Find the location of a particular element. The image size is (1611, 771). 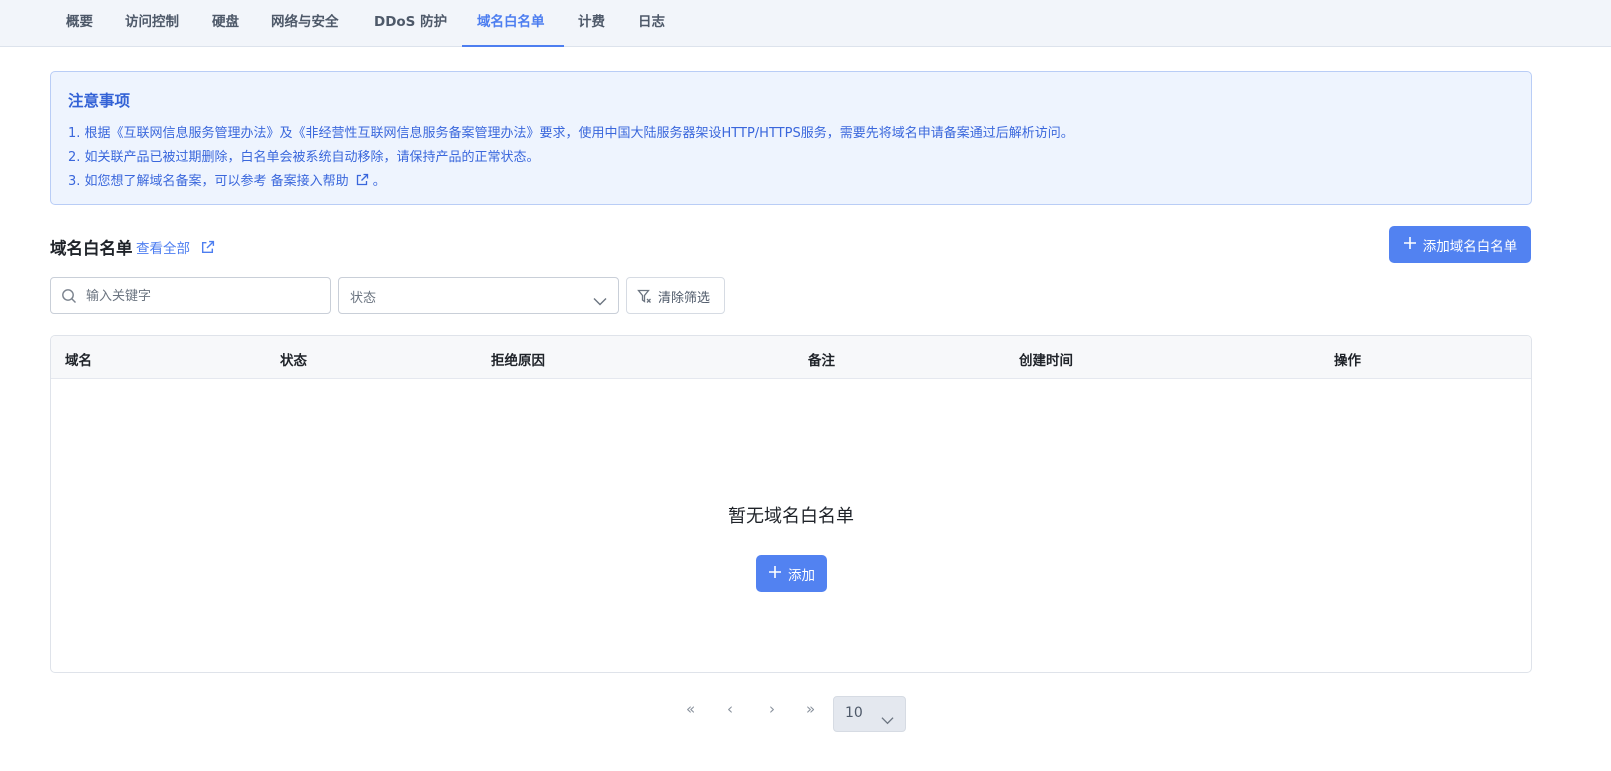

view-all-link: 查看全部 is located at coordinates (175, 248).